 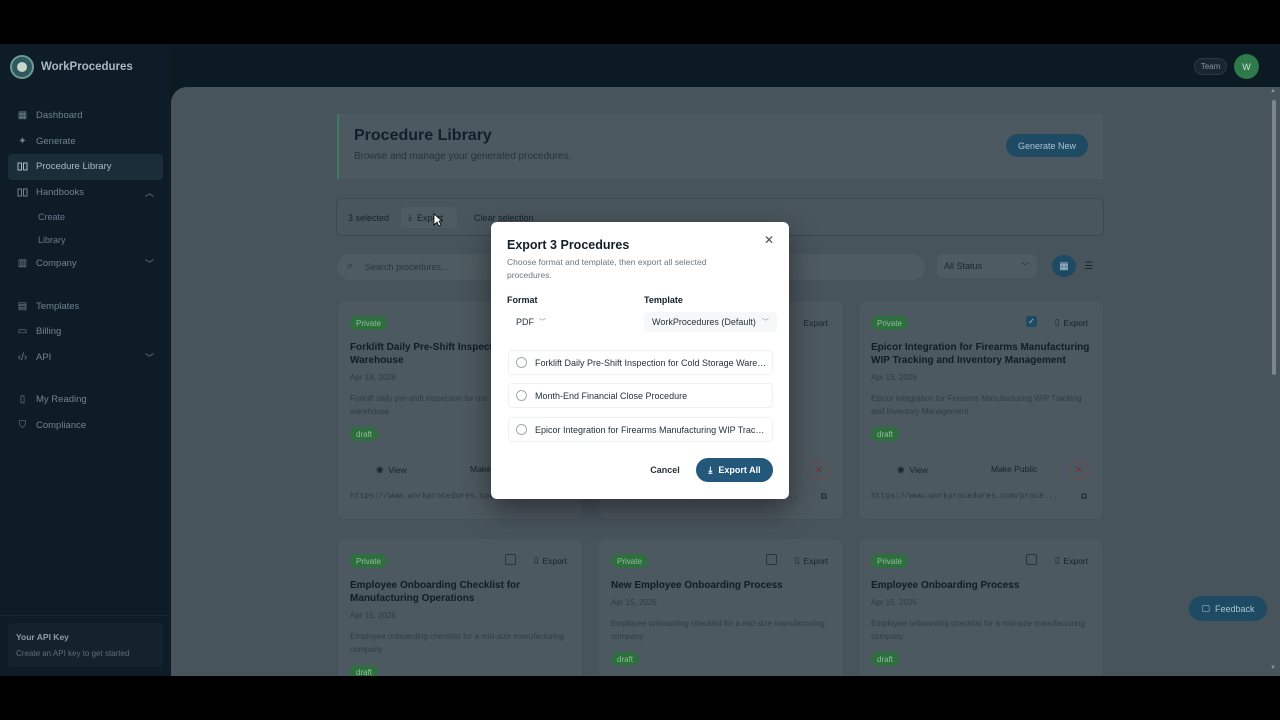 What do you see at coordinates (885, 659) in the screenshot?
I see `status-badge: draft` at bounding box center [885, 659].